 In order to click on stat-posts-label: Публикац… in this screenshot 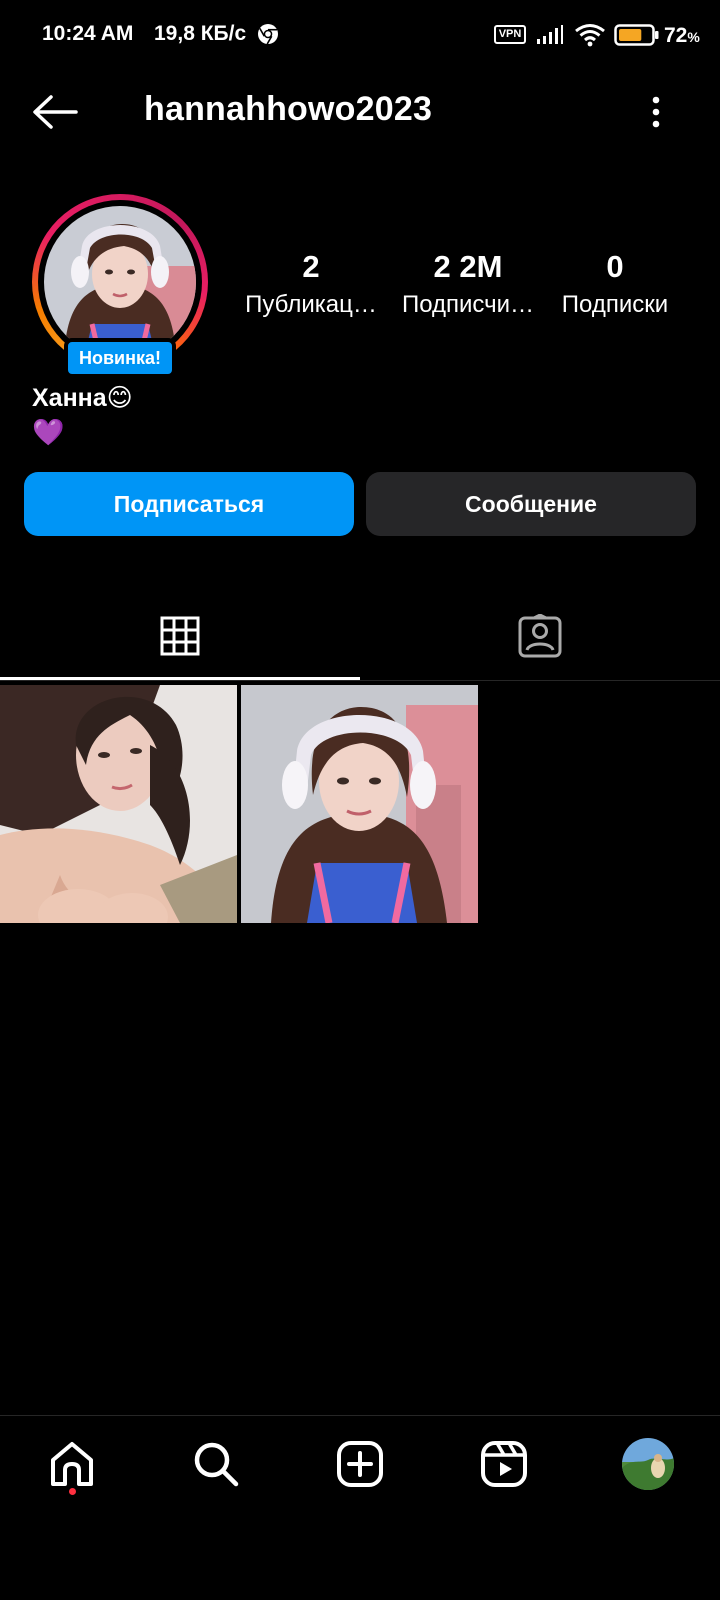, I will do `click(311, 304)`.